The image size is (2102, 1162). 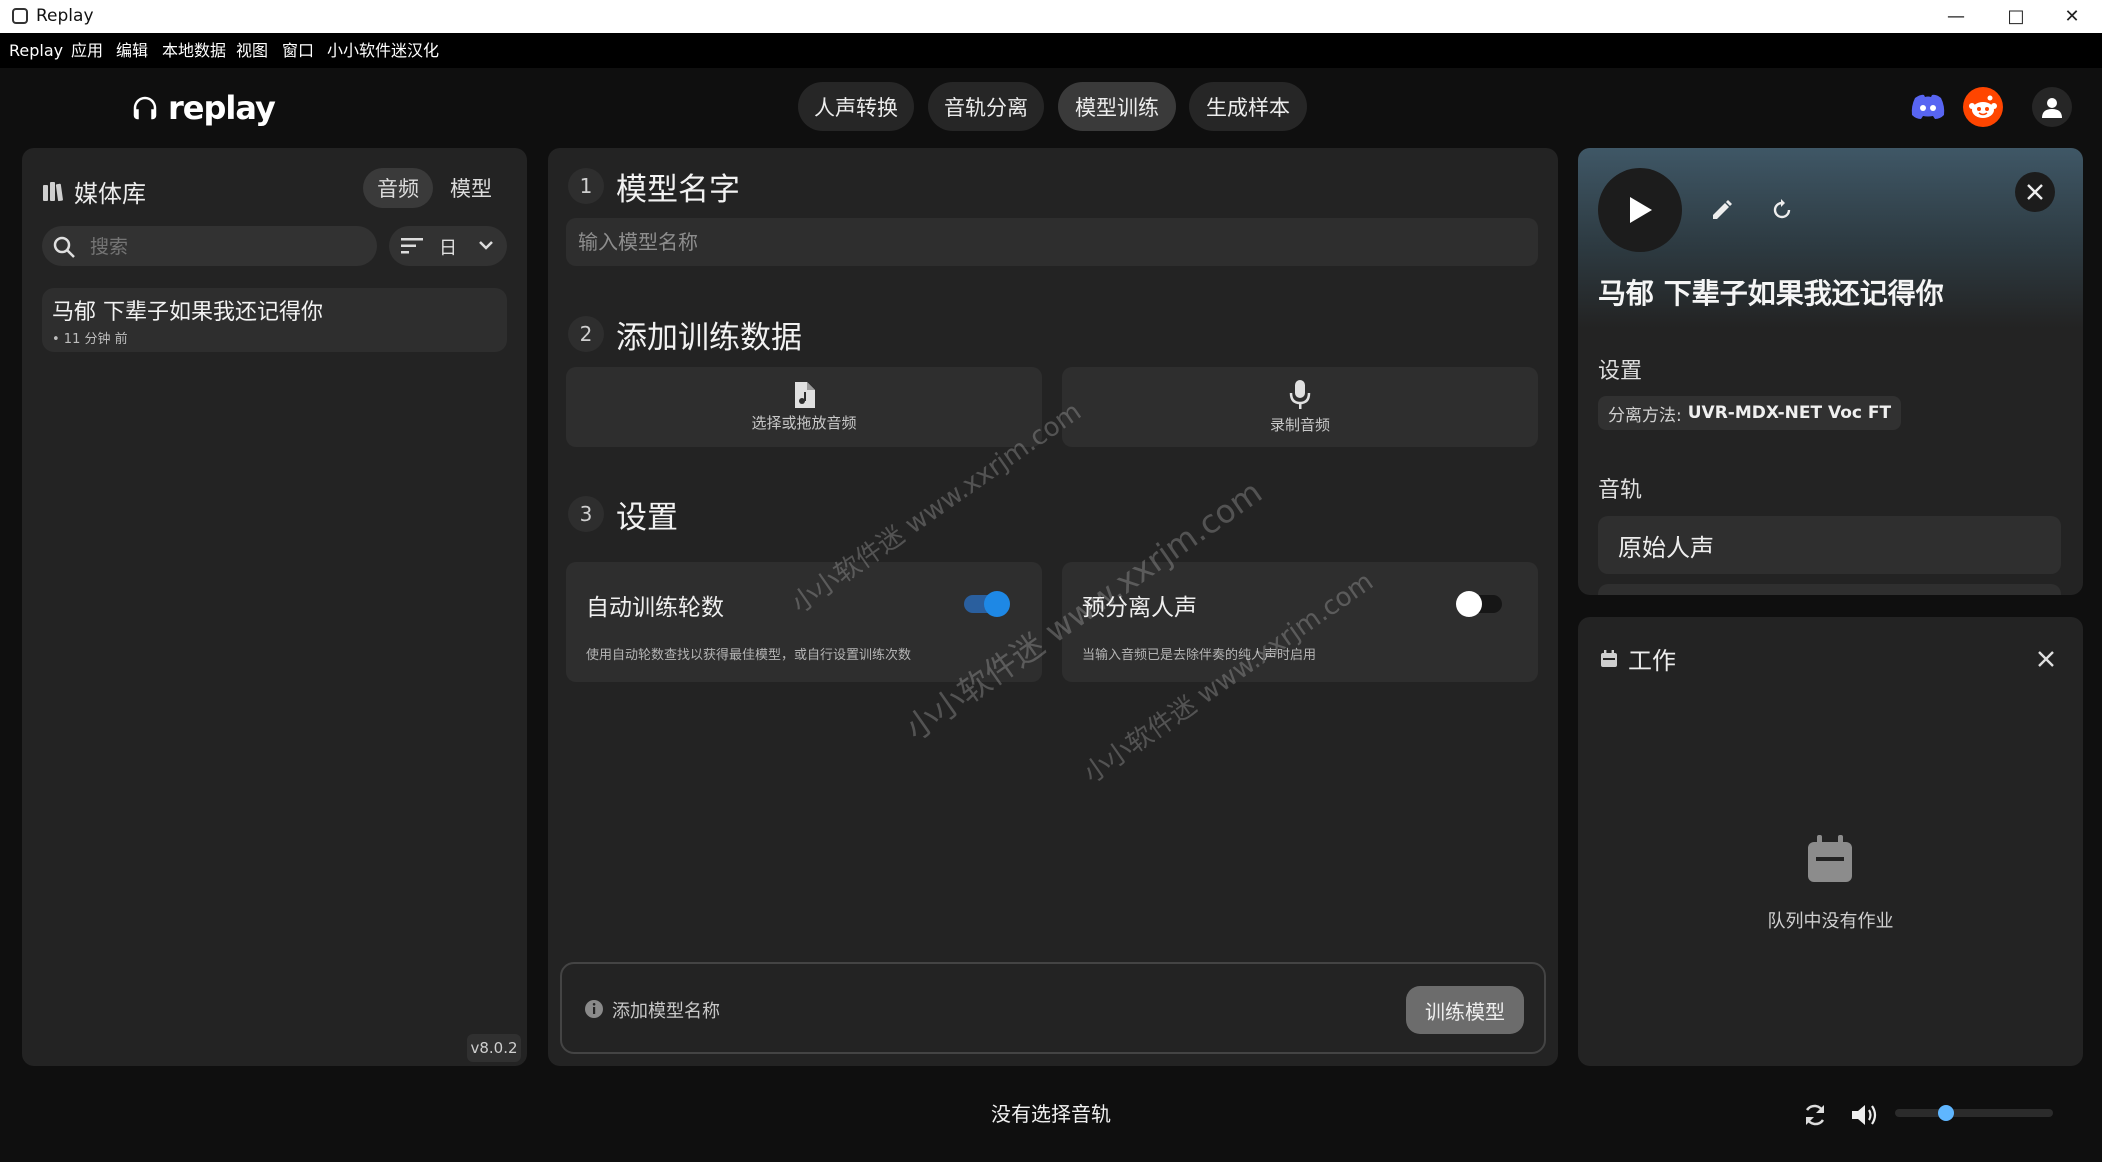 What do you see at coordinates (1928, 107) in the screenshot?
I see `discord-icon` at bounding box center [1928, 107].